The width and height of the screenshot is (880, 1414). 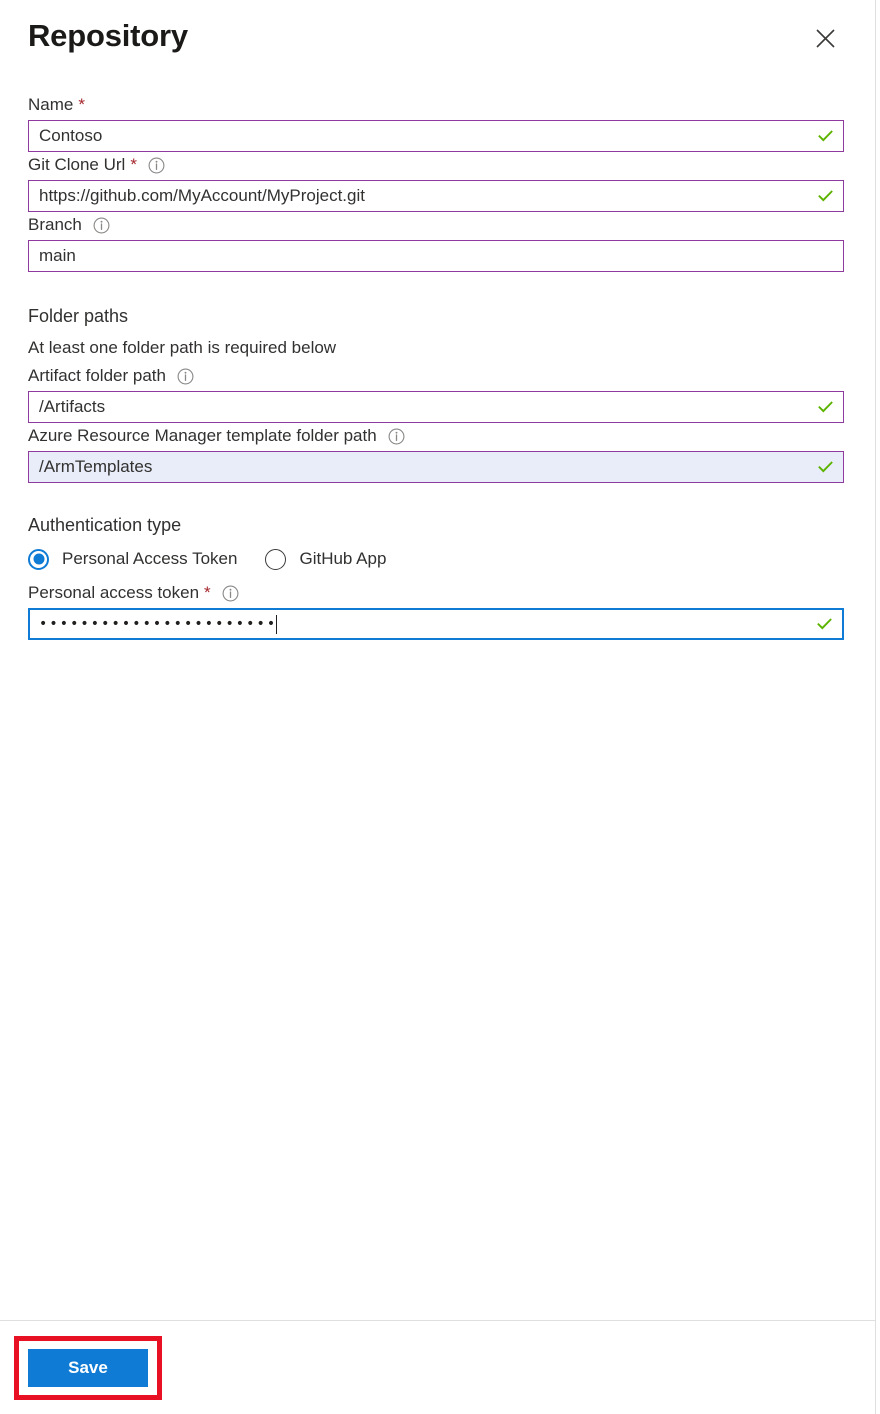 What do you see at coordinates (433, 225) in the screenshot?
I see `field-branch-label: Branch` at bounding box center [433, 225].